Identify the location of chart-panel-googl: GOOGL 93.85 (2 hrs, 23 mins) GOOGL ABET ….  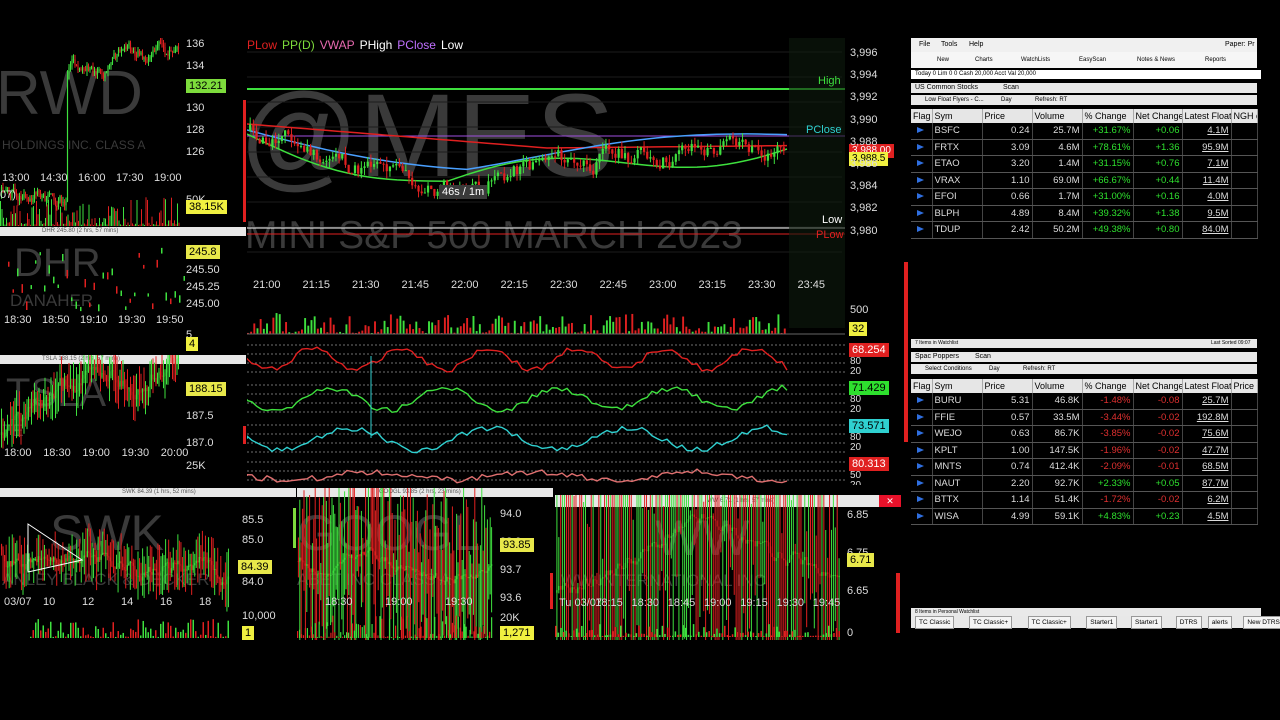
(425, 564).